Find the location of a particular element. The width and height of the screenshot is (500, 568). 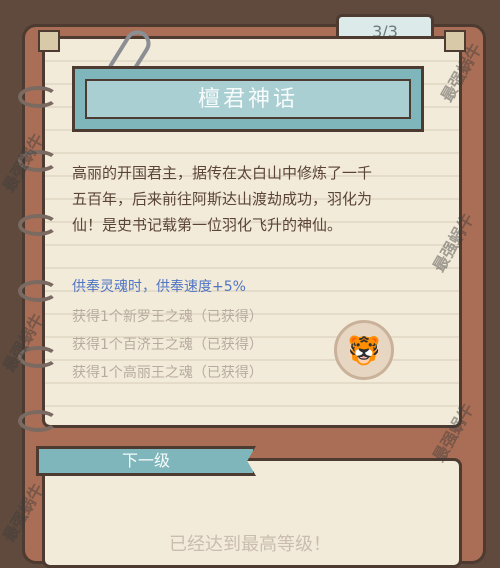

page-title: 檀君神话 is located at coordinates (248, 99).